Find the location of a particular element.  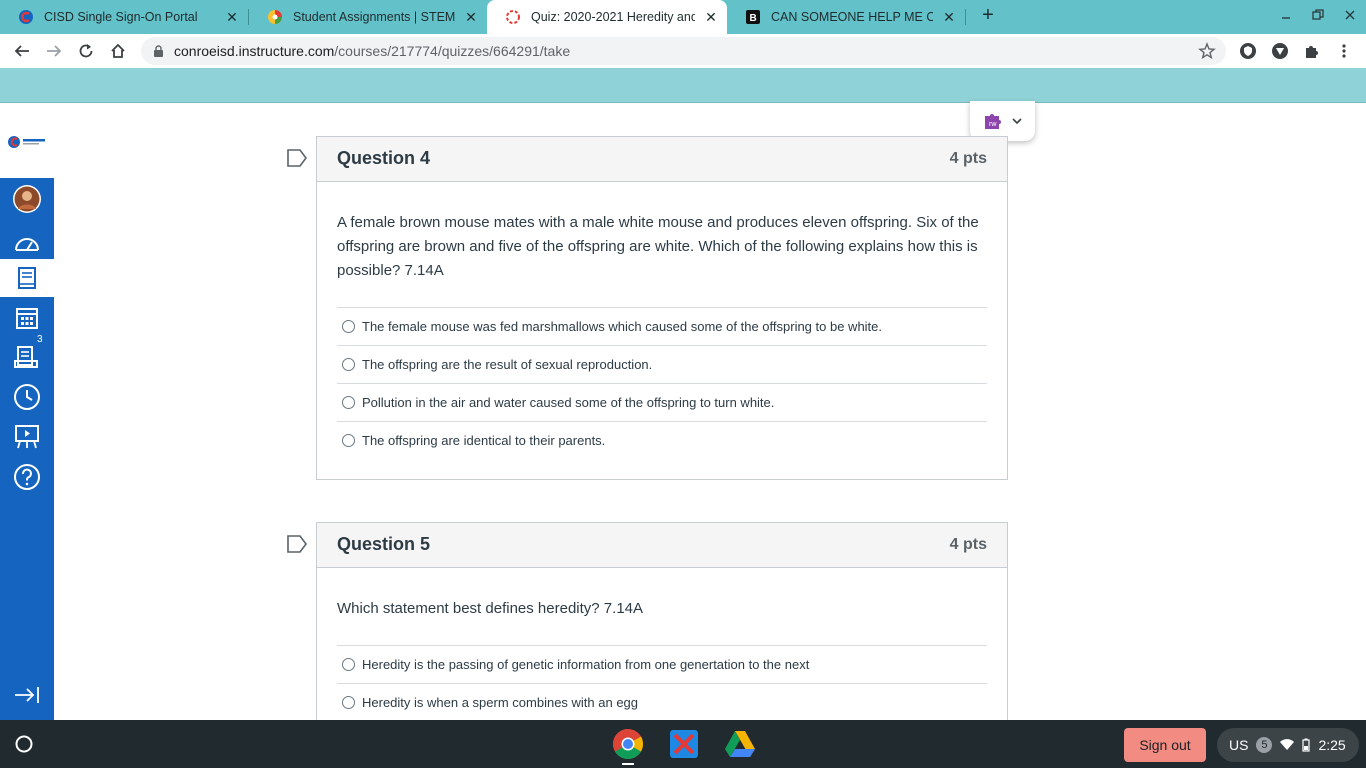

clock-icon is located at coordinates (27, 397).